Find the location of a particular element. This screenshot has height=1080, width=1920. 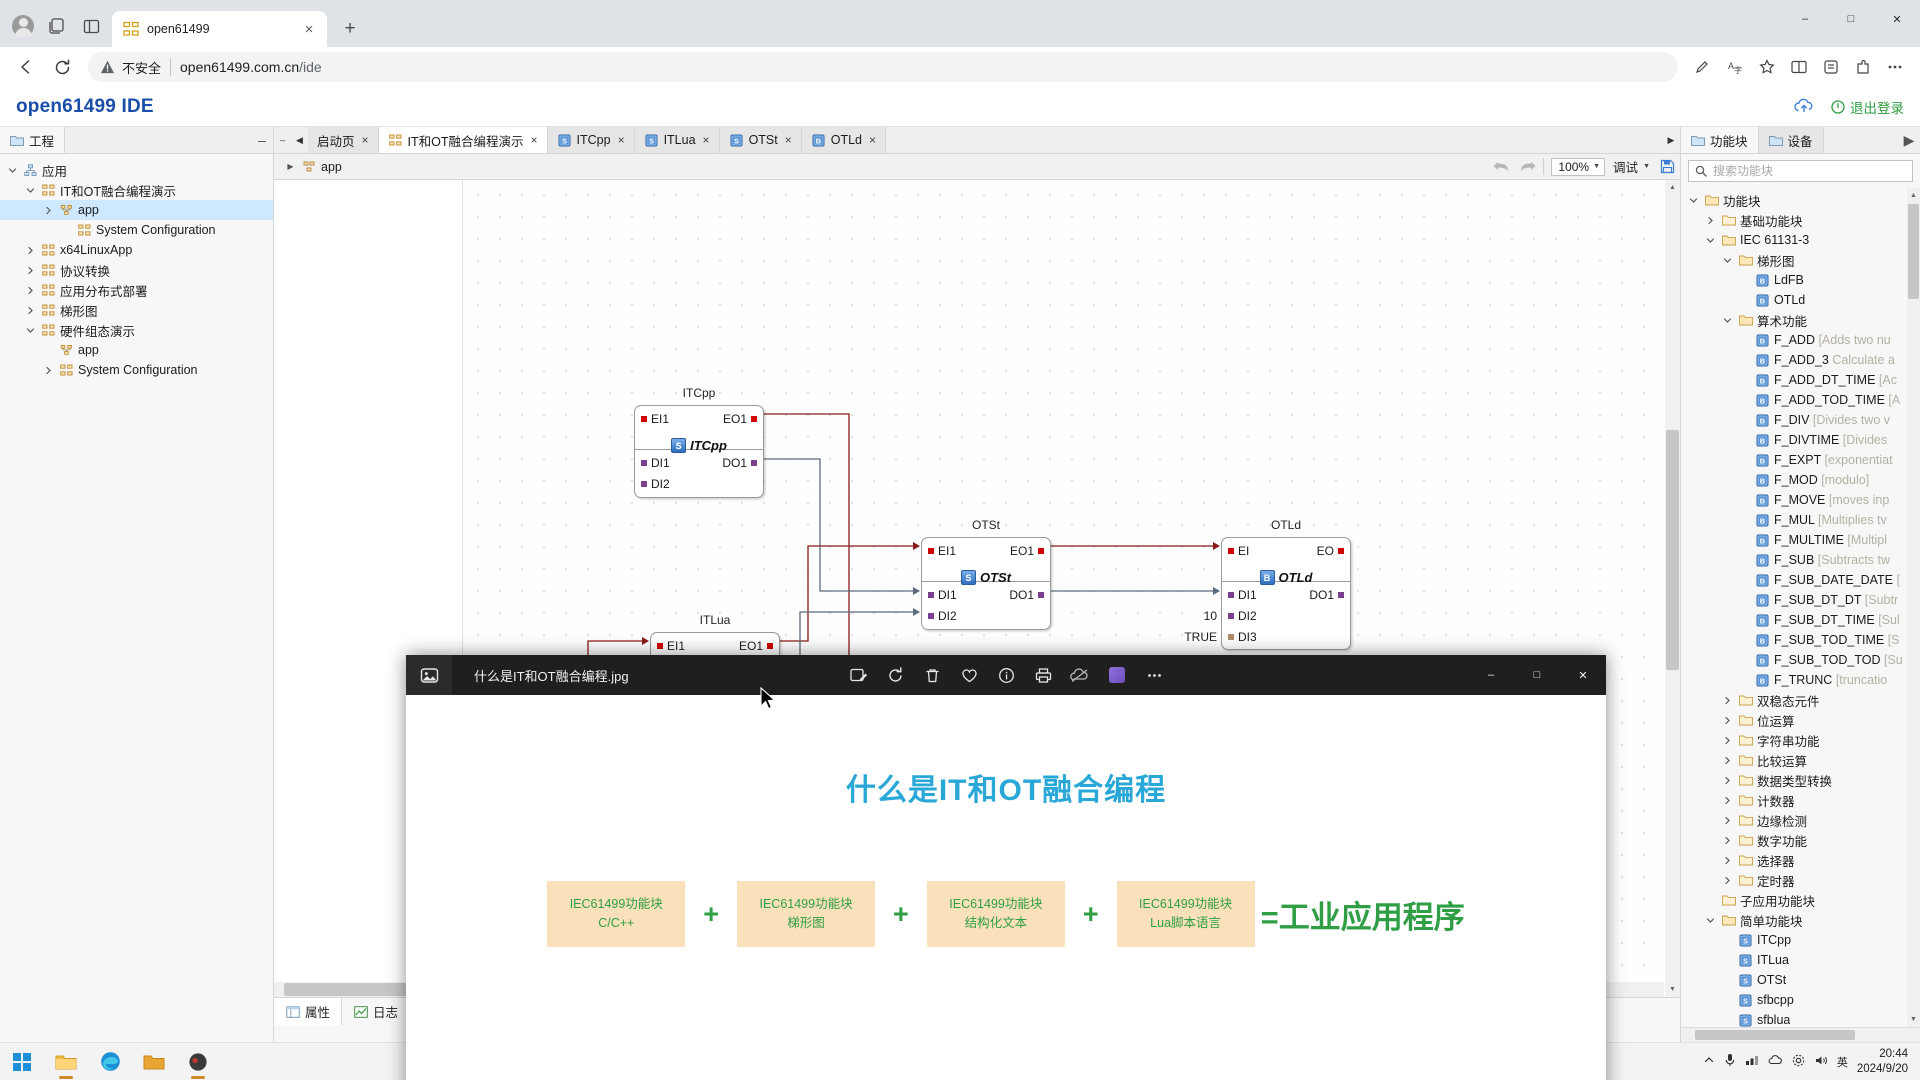

tree-node: B F_DIVTIME [Divides is located at coordinates (1800, 440).